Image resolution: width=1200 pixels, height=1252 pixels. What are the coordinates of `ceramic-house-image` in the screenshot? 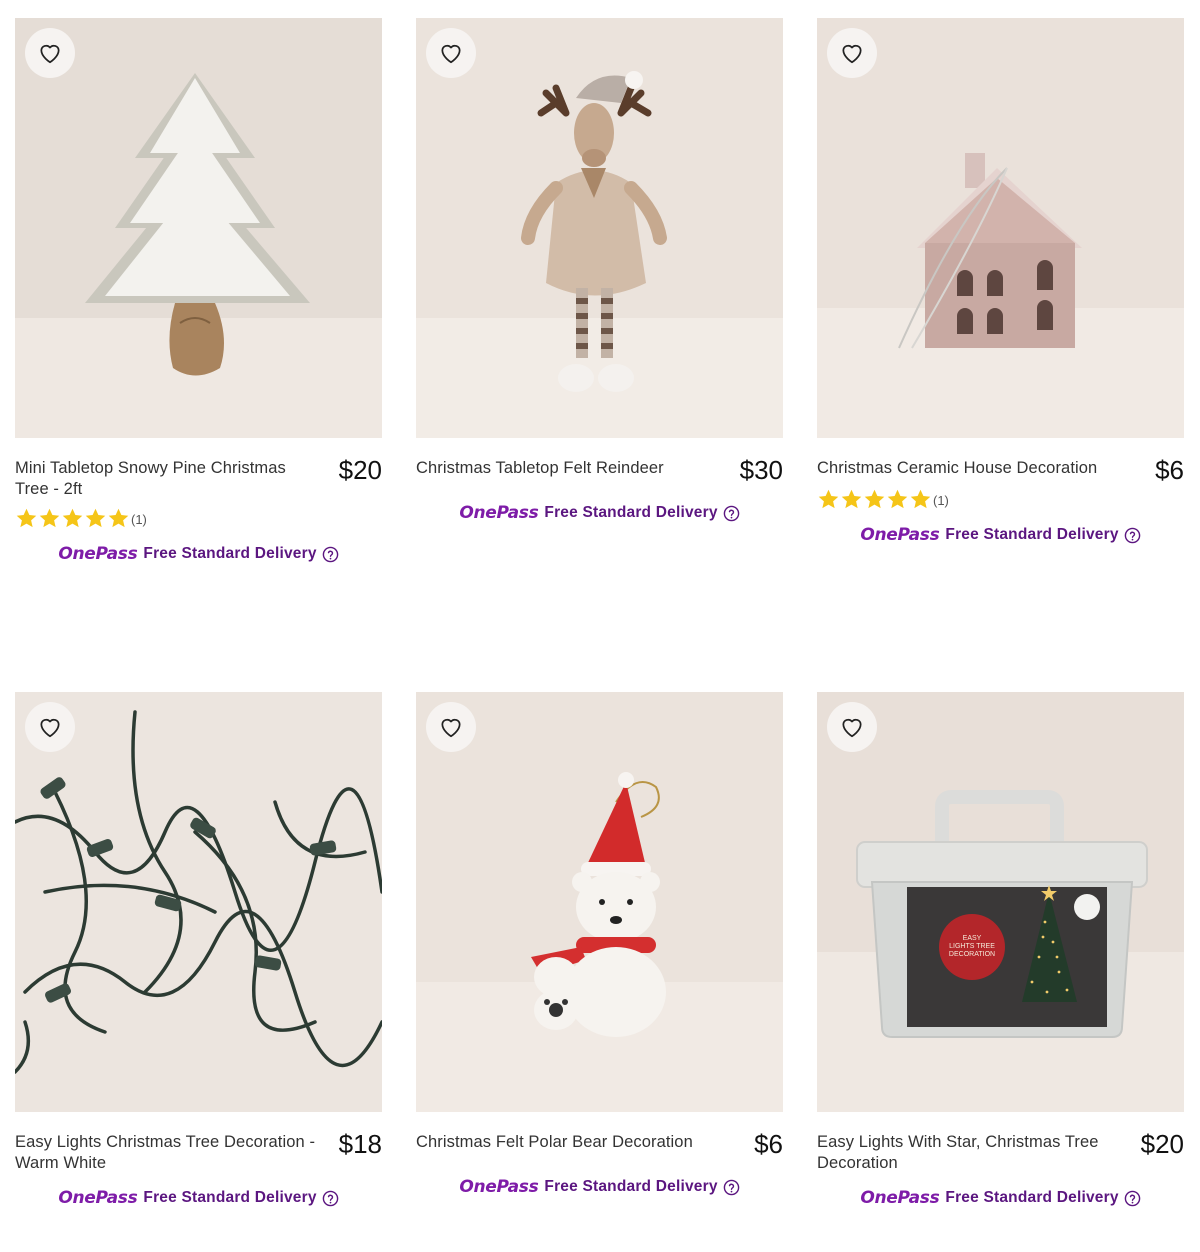 It's located at (1000, 228).